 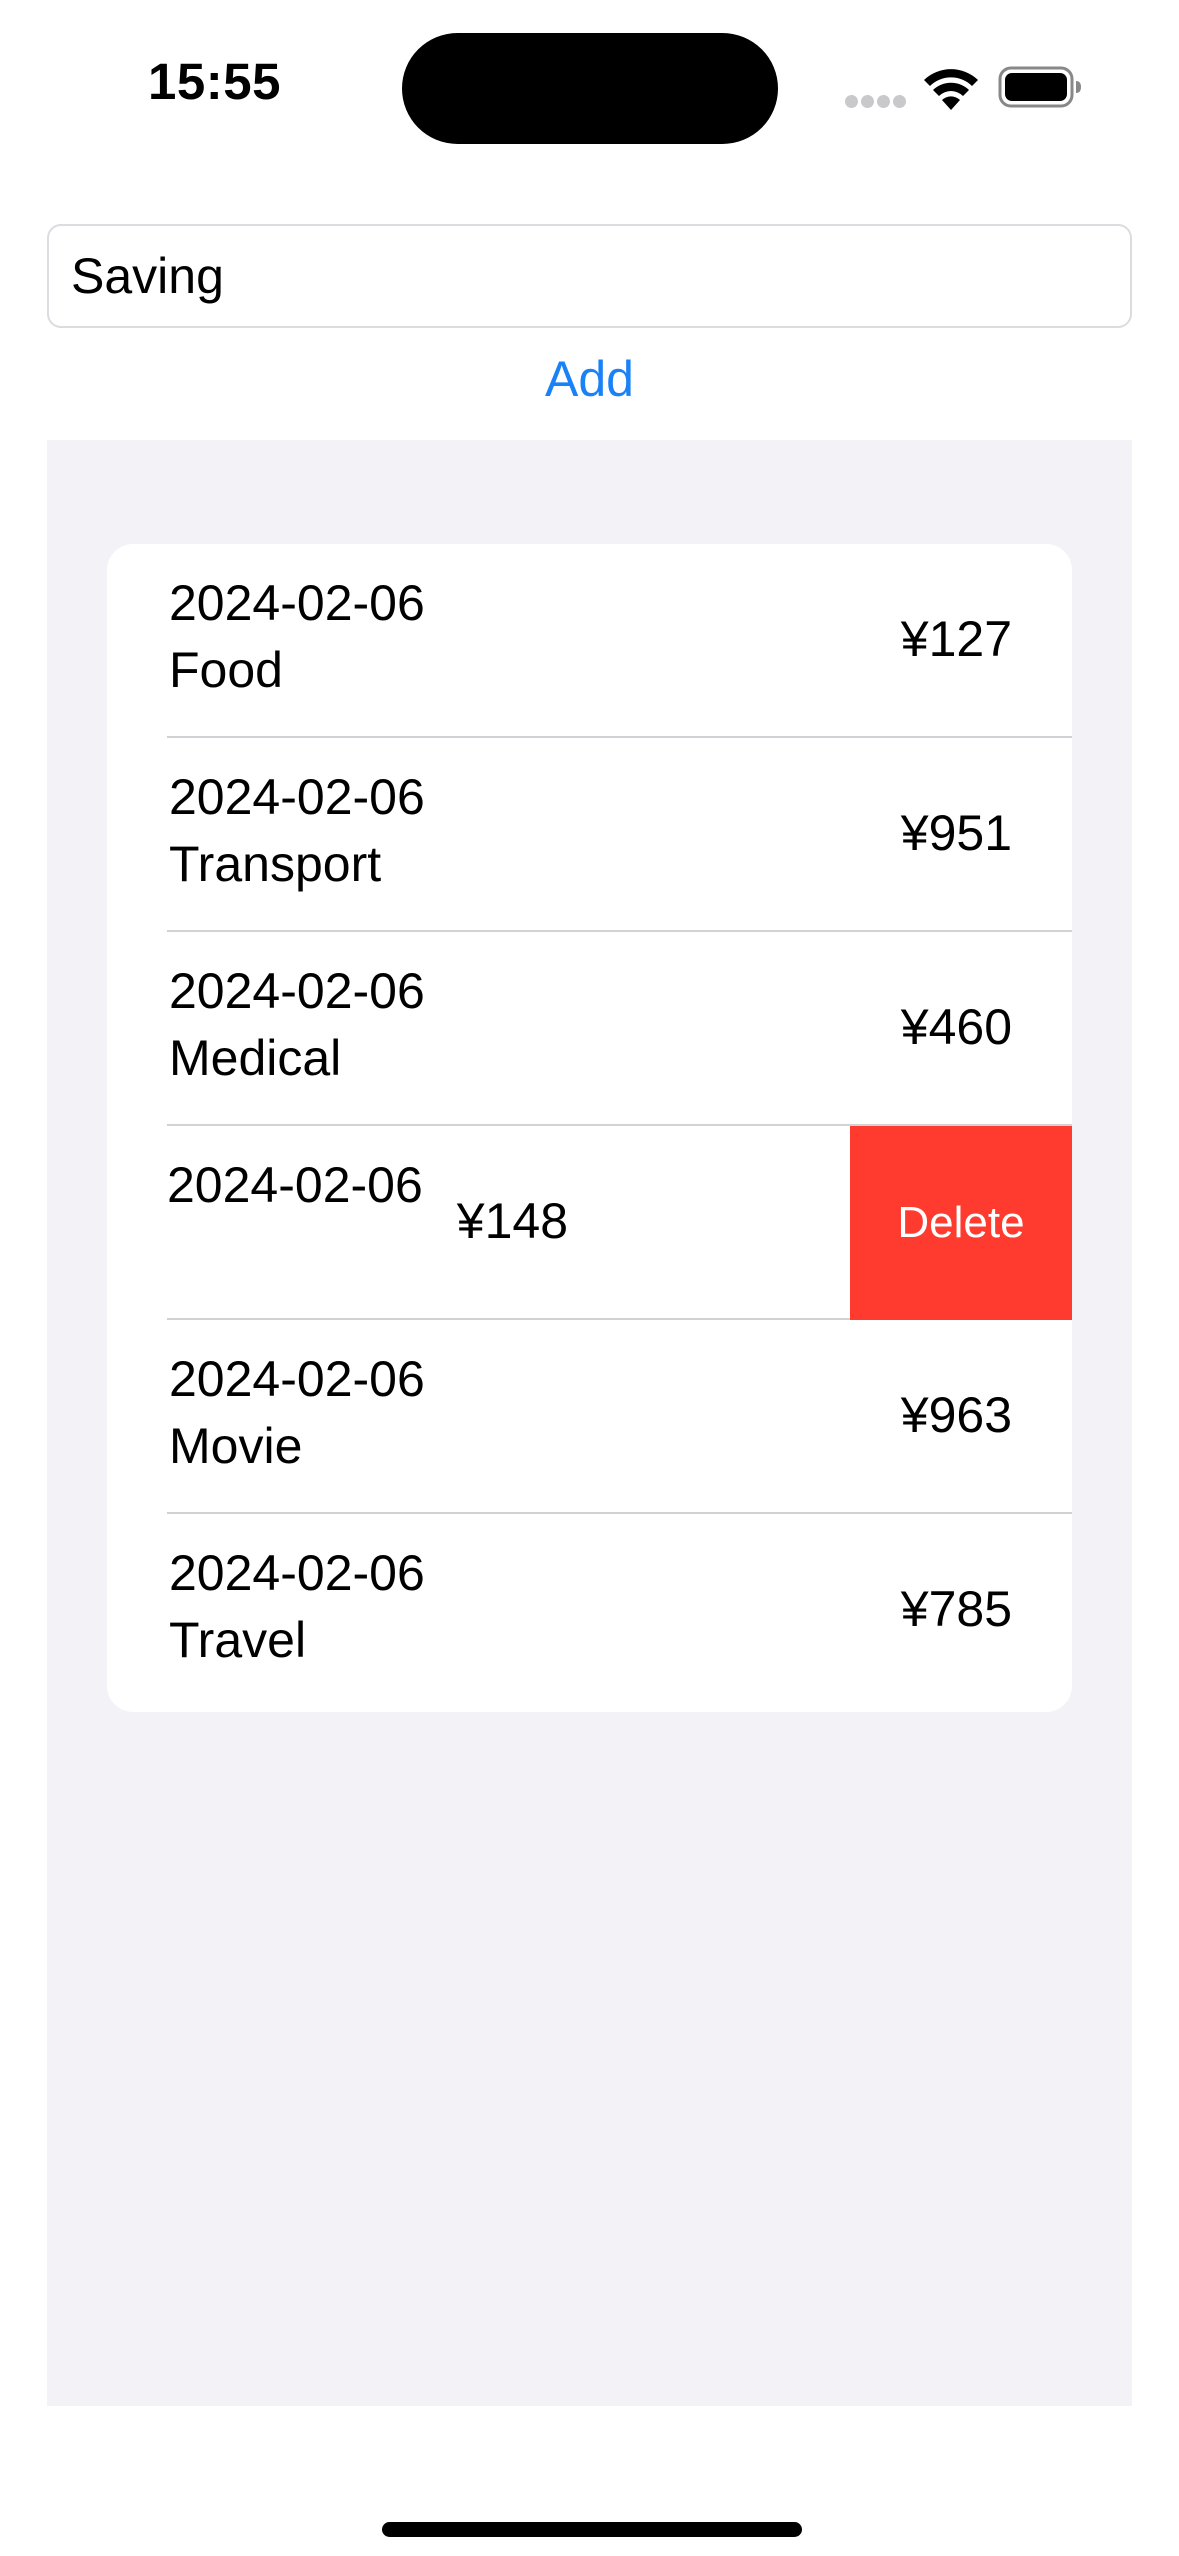 What do you see at coordinates (238, 1640) in the screenshot?
I see `entry-category: Travel` at bounding box center [238, 1640].